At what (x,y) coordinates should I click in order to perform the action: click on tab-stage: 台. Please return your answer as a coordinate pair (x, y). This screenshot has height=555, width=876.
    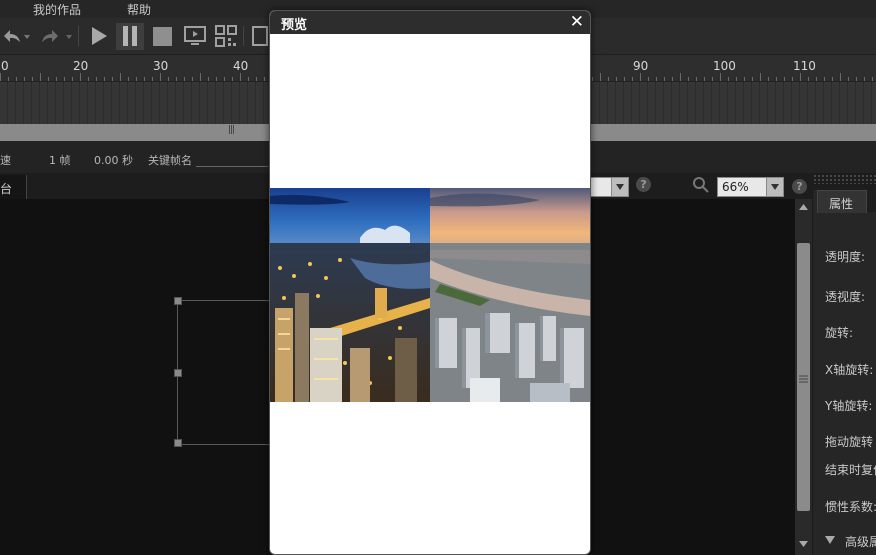
    Looking at the image, I should click on (13, 187).